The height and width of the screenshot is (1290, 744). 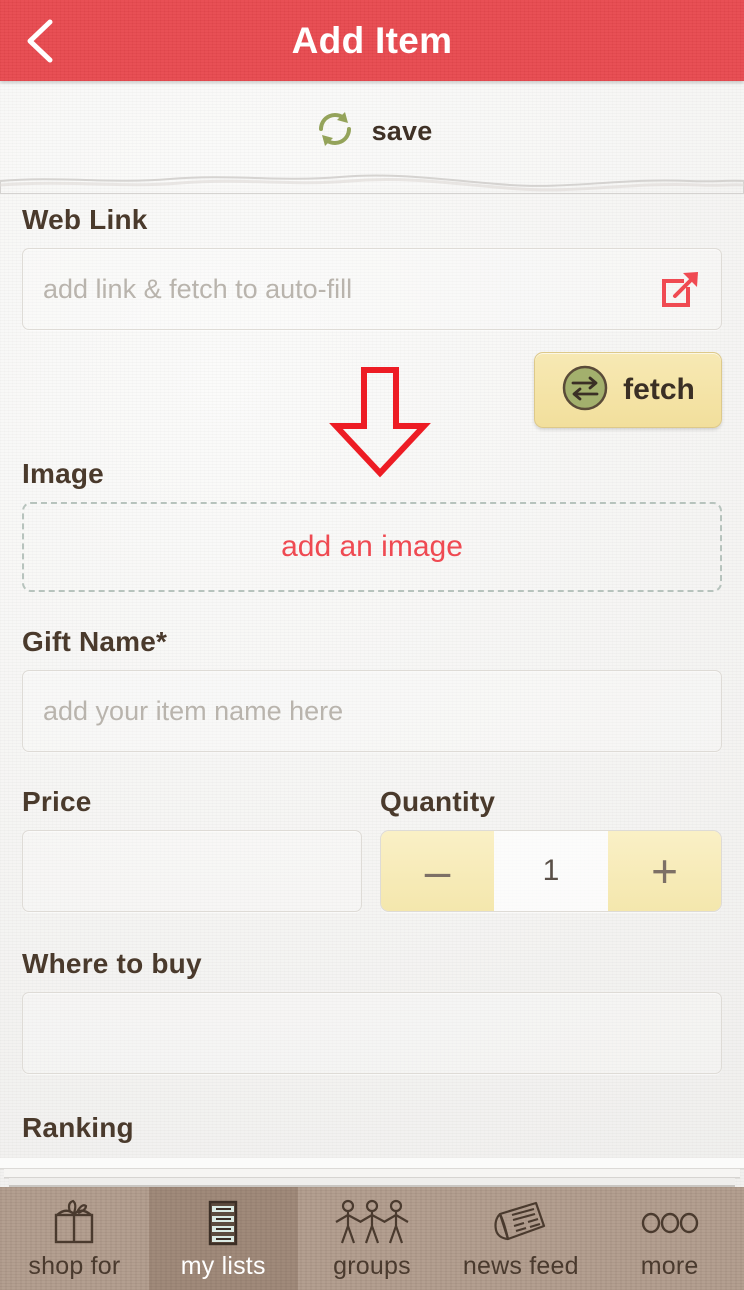 I want to click on web-link-input, so click(x=372, y=289).